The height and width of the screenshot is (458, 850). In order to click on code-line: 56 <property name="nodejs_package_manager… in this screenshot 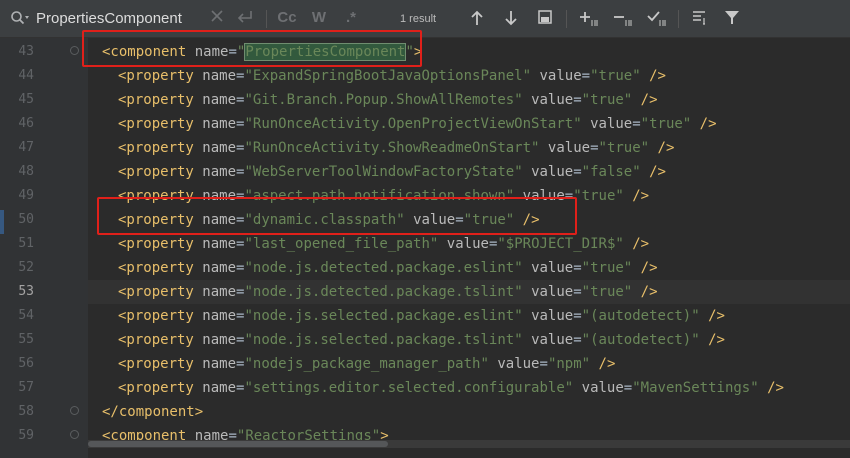, I will do `click(425, 364)`.